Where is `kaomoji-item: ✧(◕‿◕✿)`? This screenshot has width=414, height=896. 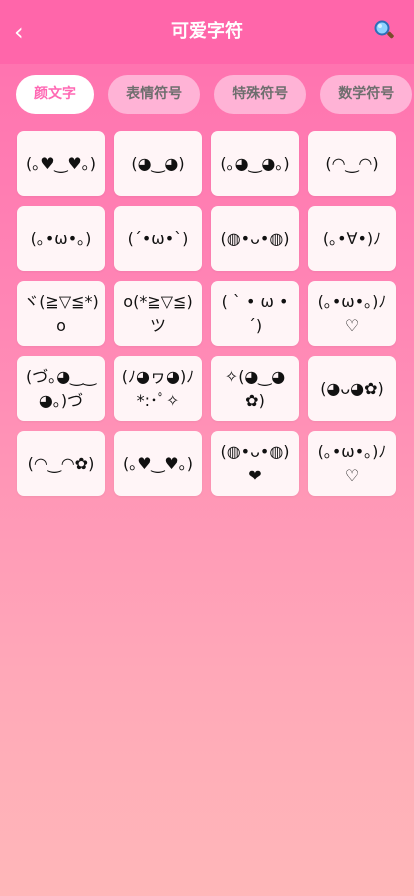 kaomoji-item: ✧(◕‿◕✿) is located at coordinates (255, 388).